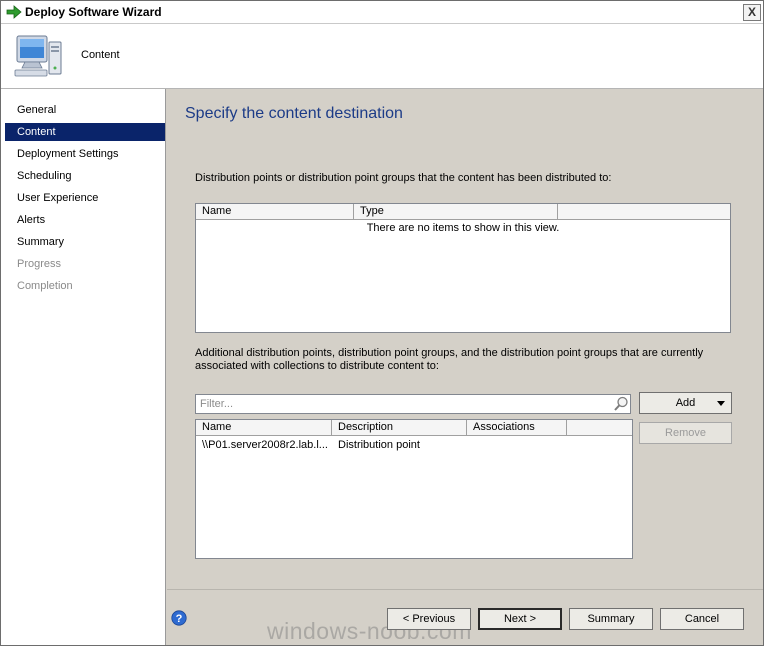 The height and width of the screenshot is (646, 764). I want to click on sidebar-item-content: Content, so click(85, 132).